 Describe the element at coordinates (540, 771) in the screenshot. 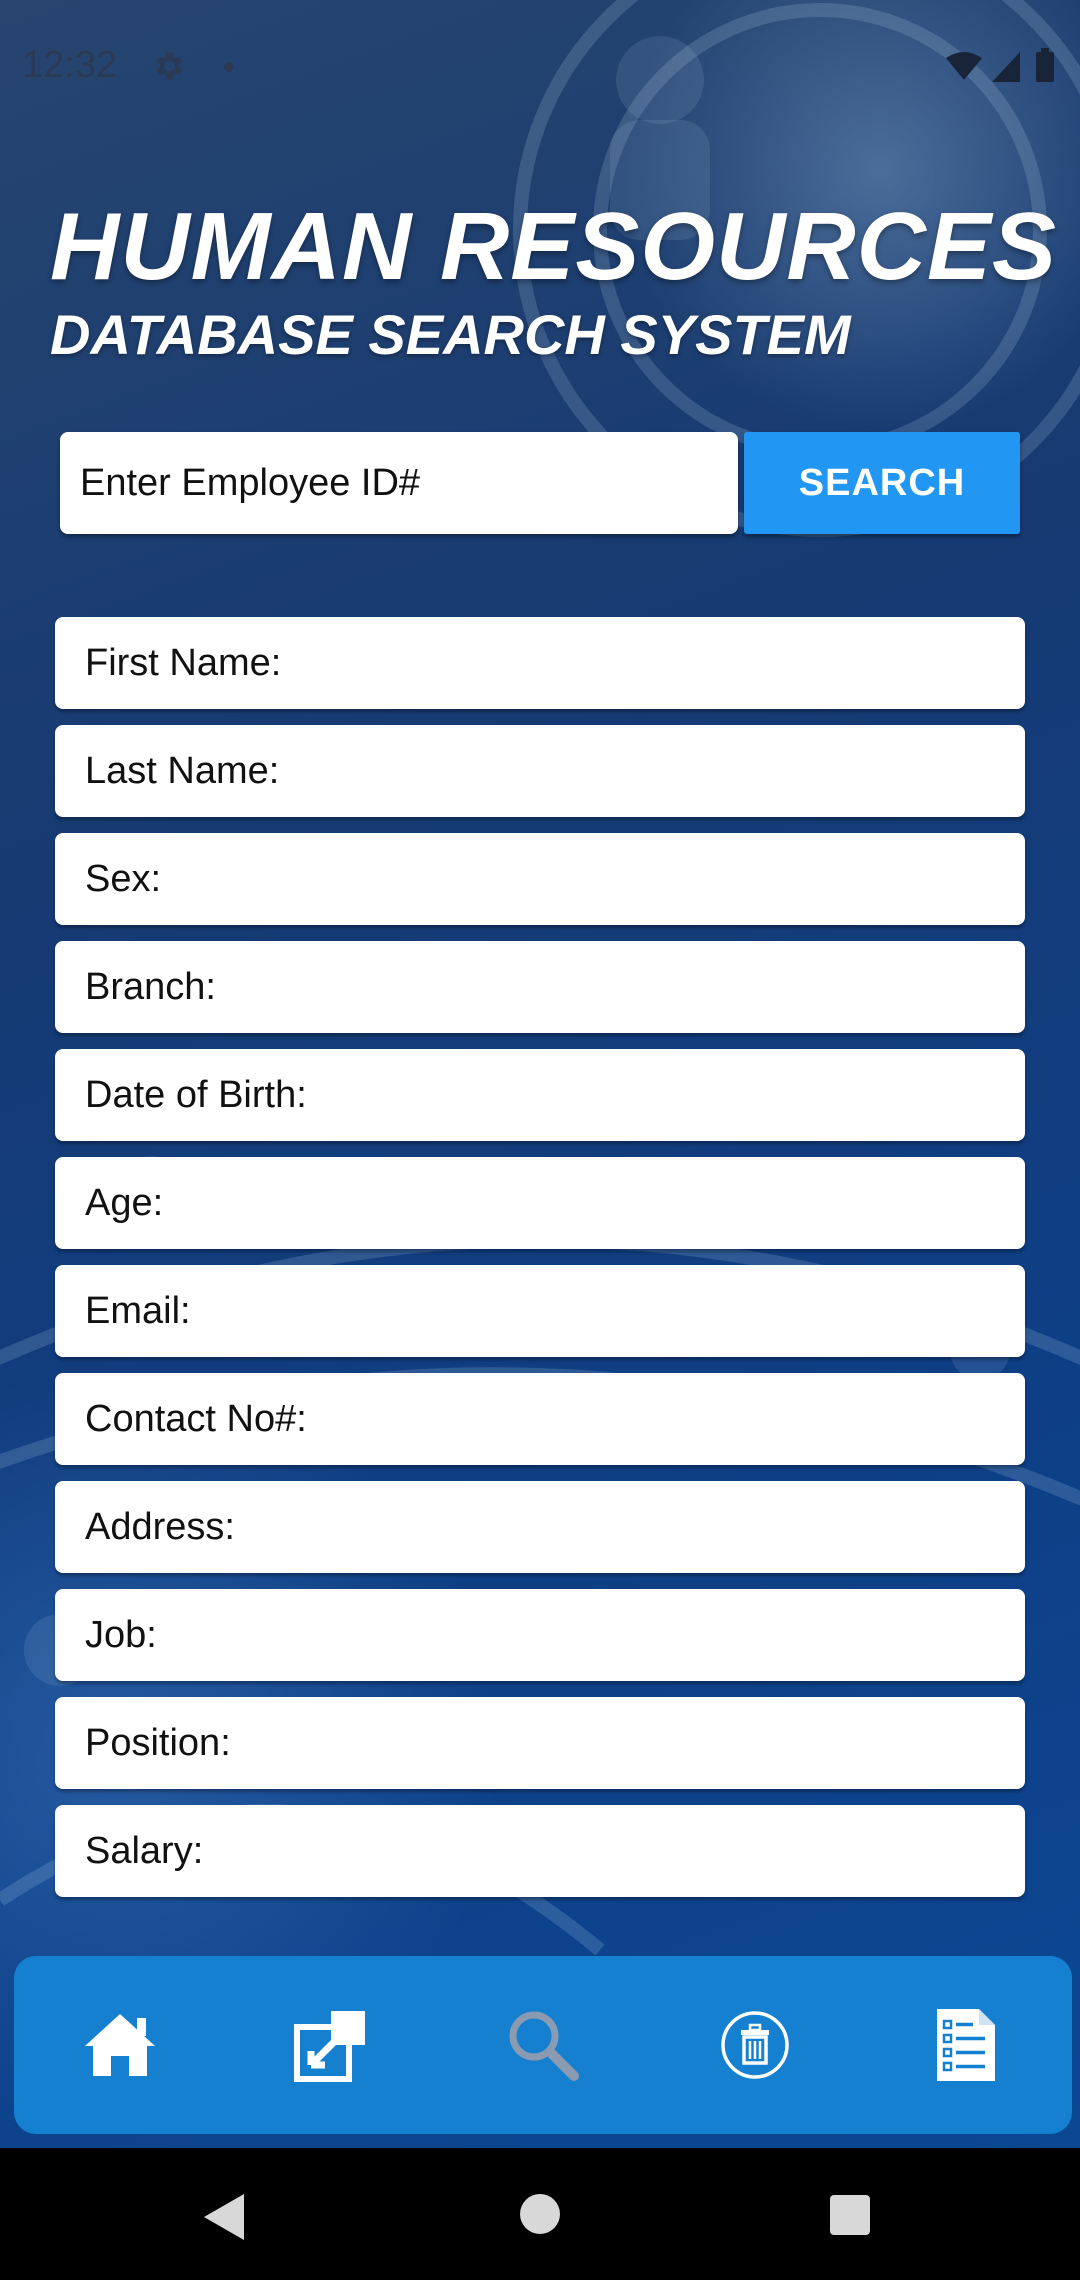

I see `last-name-field: Last Name:` at that location.